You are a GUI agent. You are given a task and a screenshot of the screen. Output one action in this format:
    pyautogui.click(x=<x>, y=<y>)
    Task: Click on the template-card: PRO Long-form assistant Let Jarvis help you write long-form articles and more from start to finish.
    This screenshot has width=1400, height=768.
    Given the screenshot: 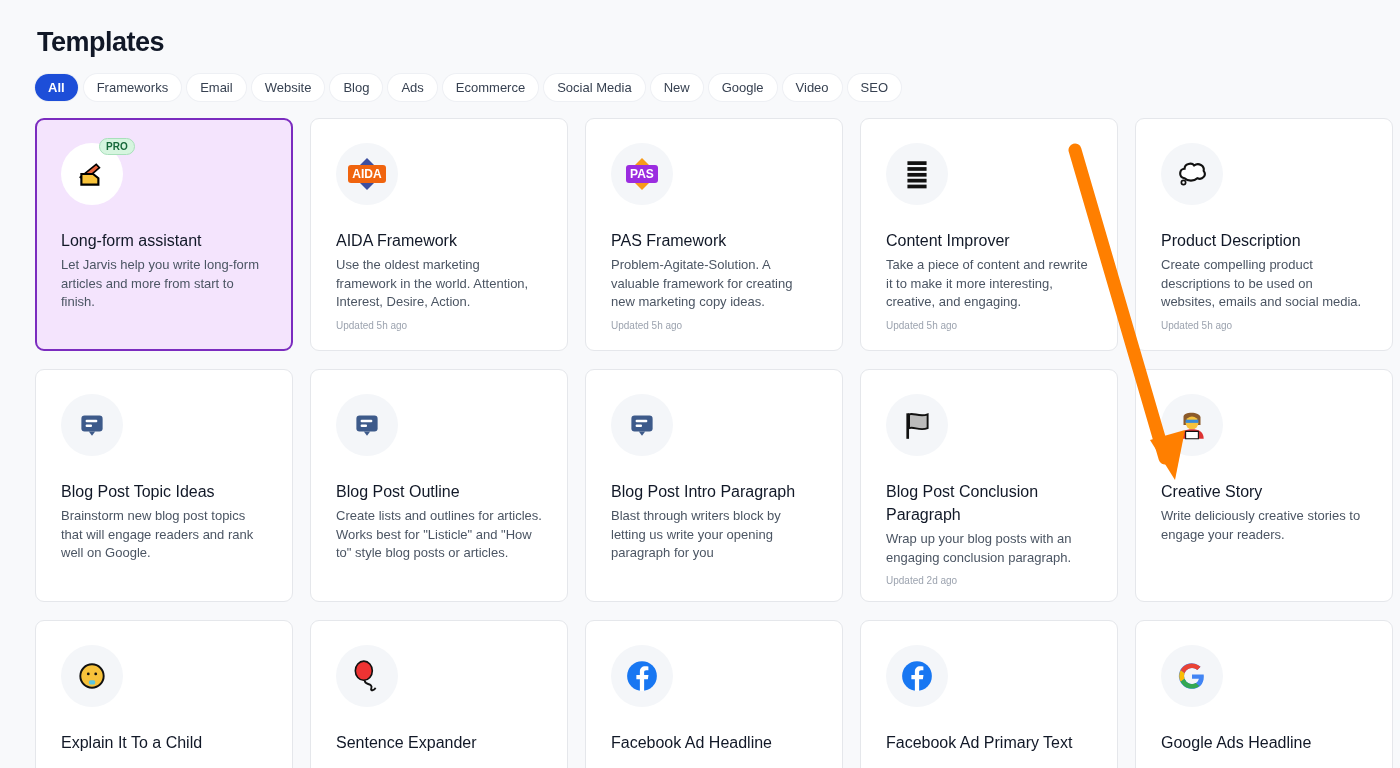 What is the action you would take?
    pyautogui.click(x=164, y=234)
    